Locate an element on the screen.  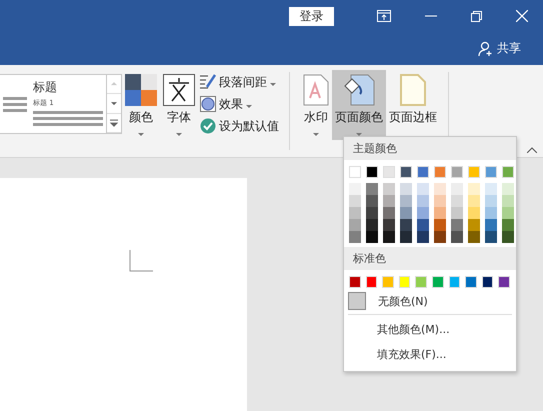
no-color-item: 无颜色(N) is located at coordinates (430, 301).